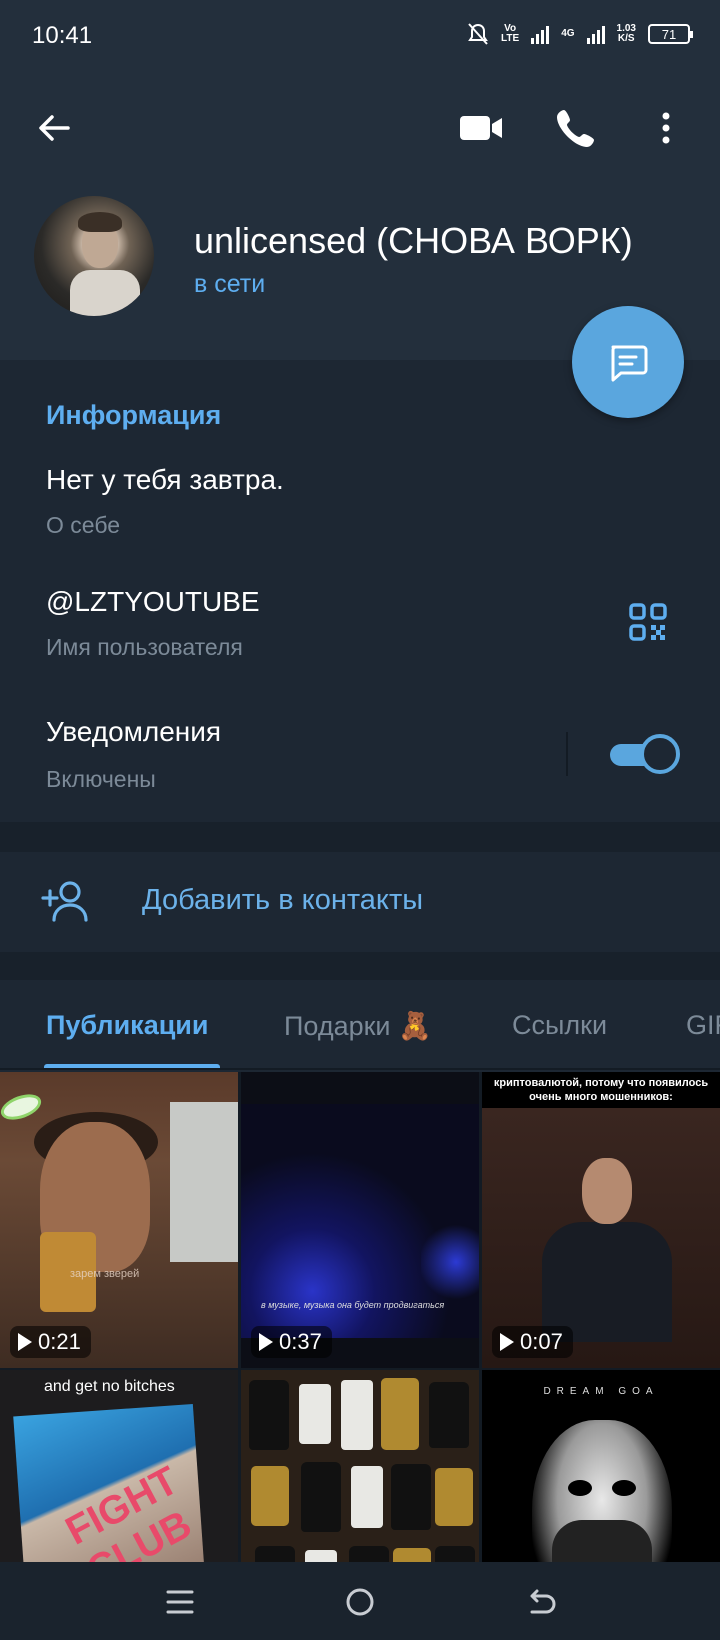 The width and height of the screenshot is (720, 1640). I want to click on system-nav-bar, so click(360, 1601).